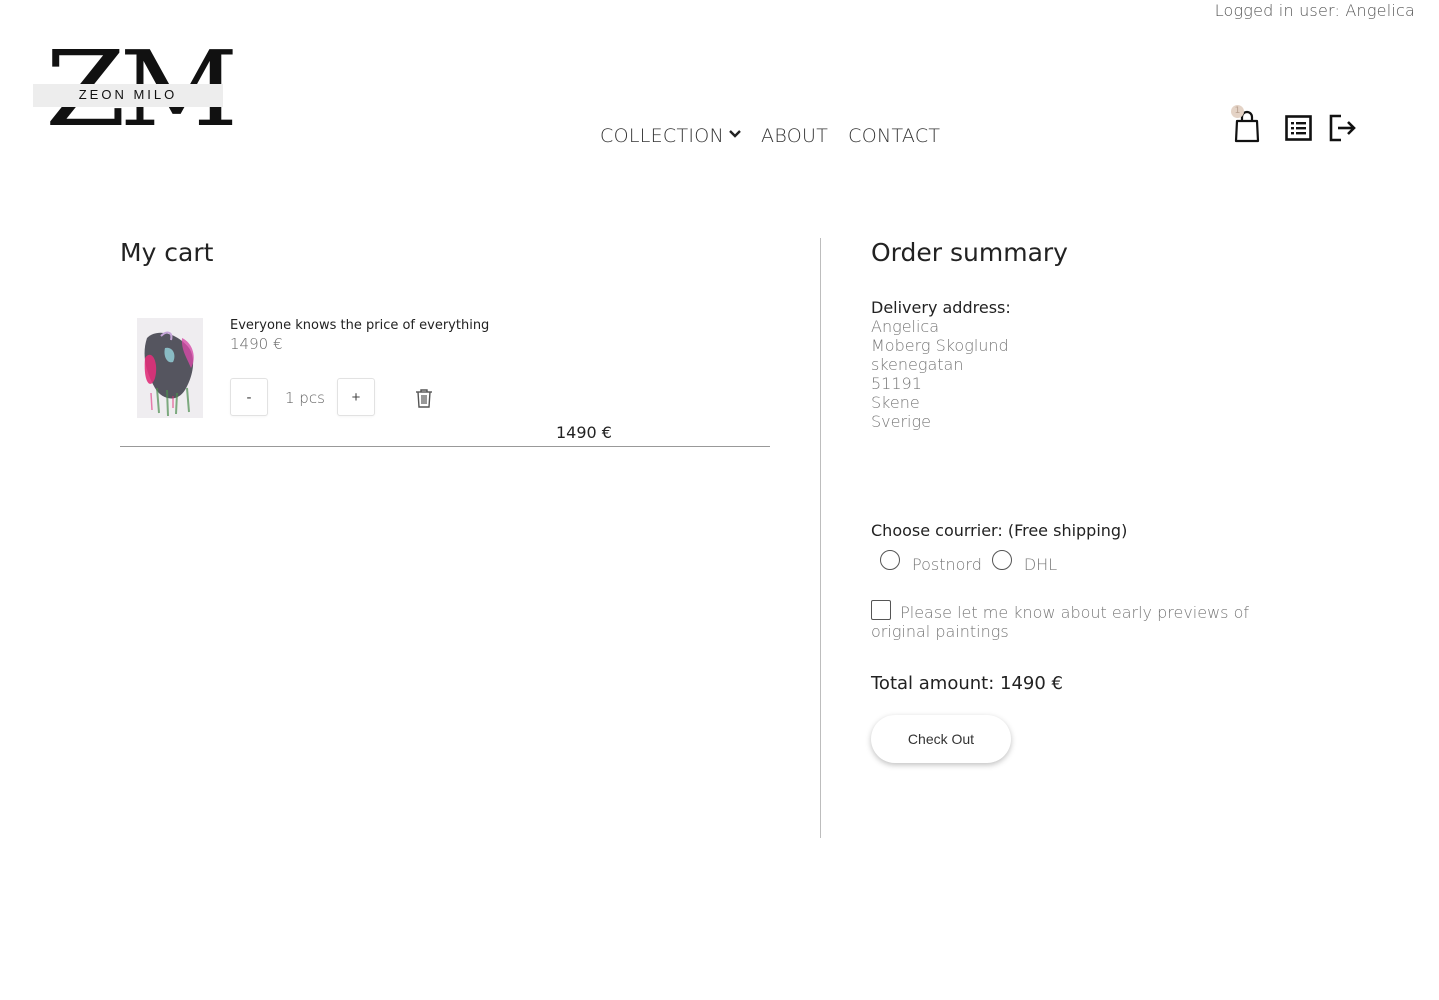 The width and height of the screenshot is (1439, 1000). What do you see at coordinates (359, 325) in the screenshot?
I see `product-name: Everyone knows the price of everything` at bounding box center [359, 325].